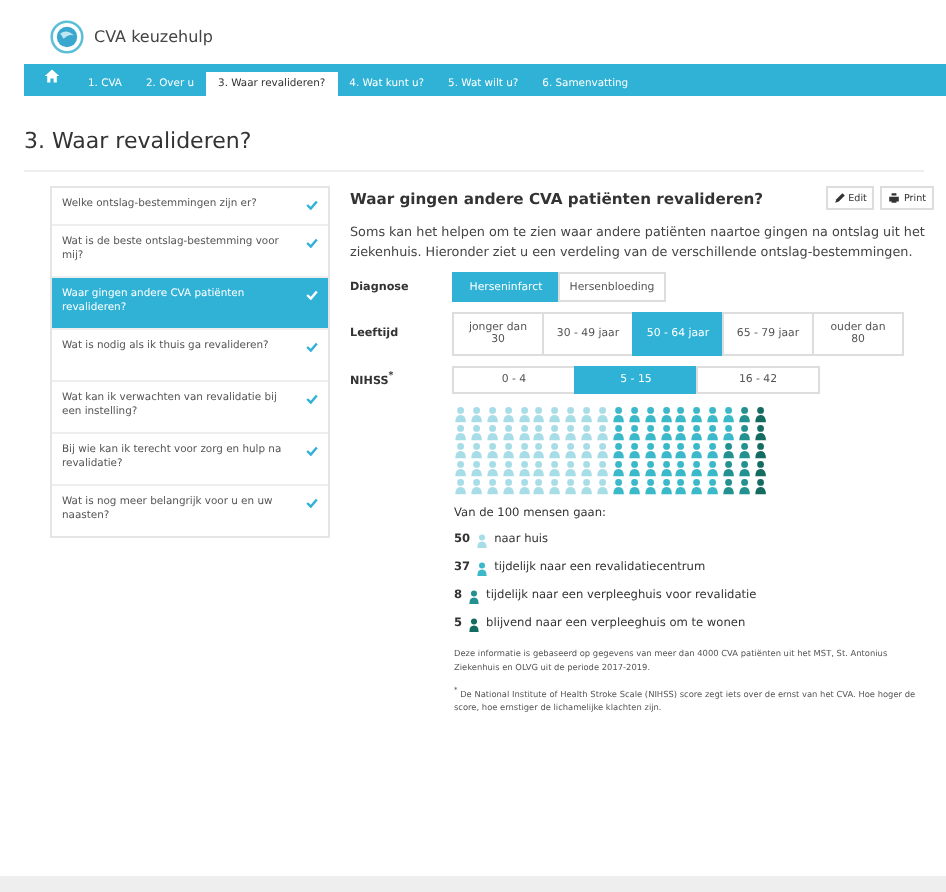  I want to click on brand-name: CVA keuzehulp, so click(153, 36).